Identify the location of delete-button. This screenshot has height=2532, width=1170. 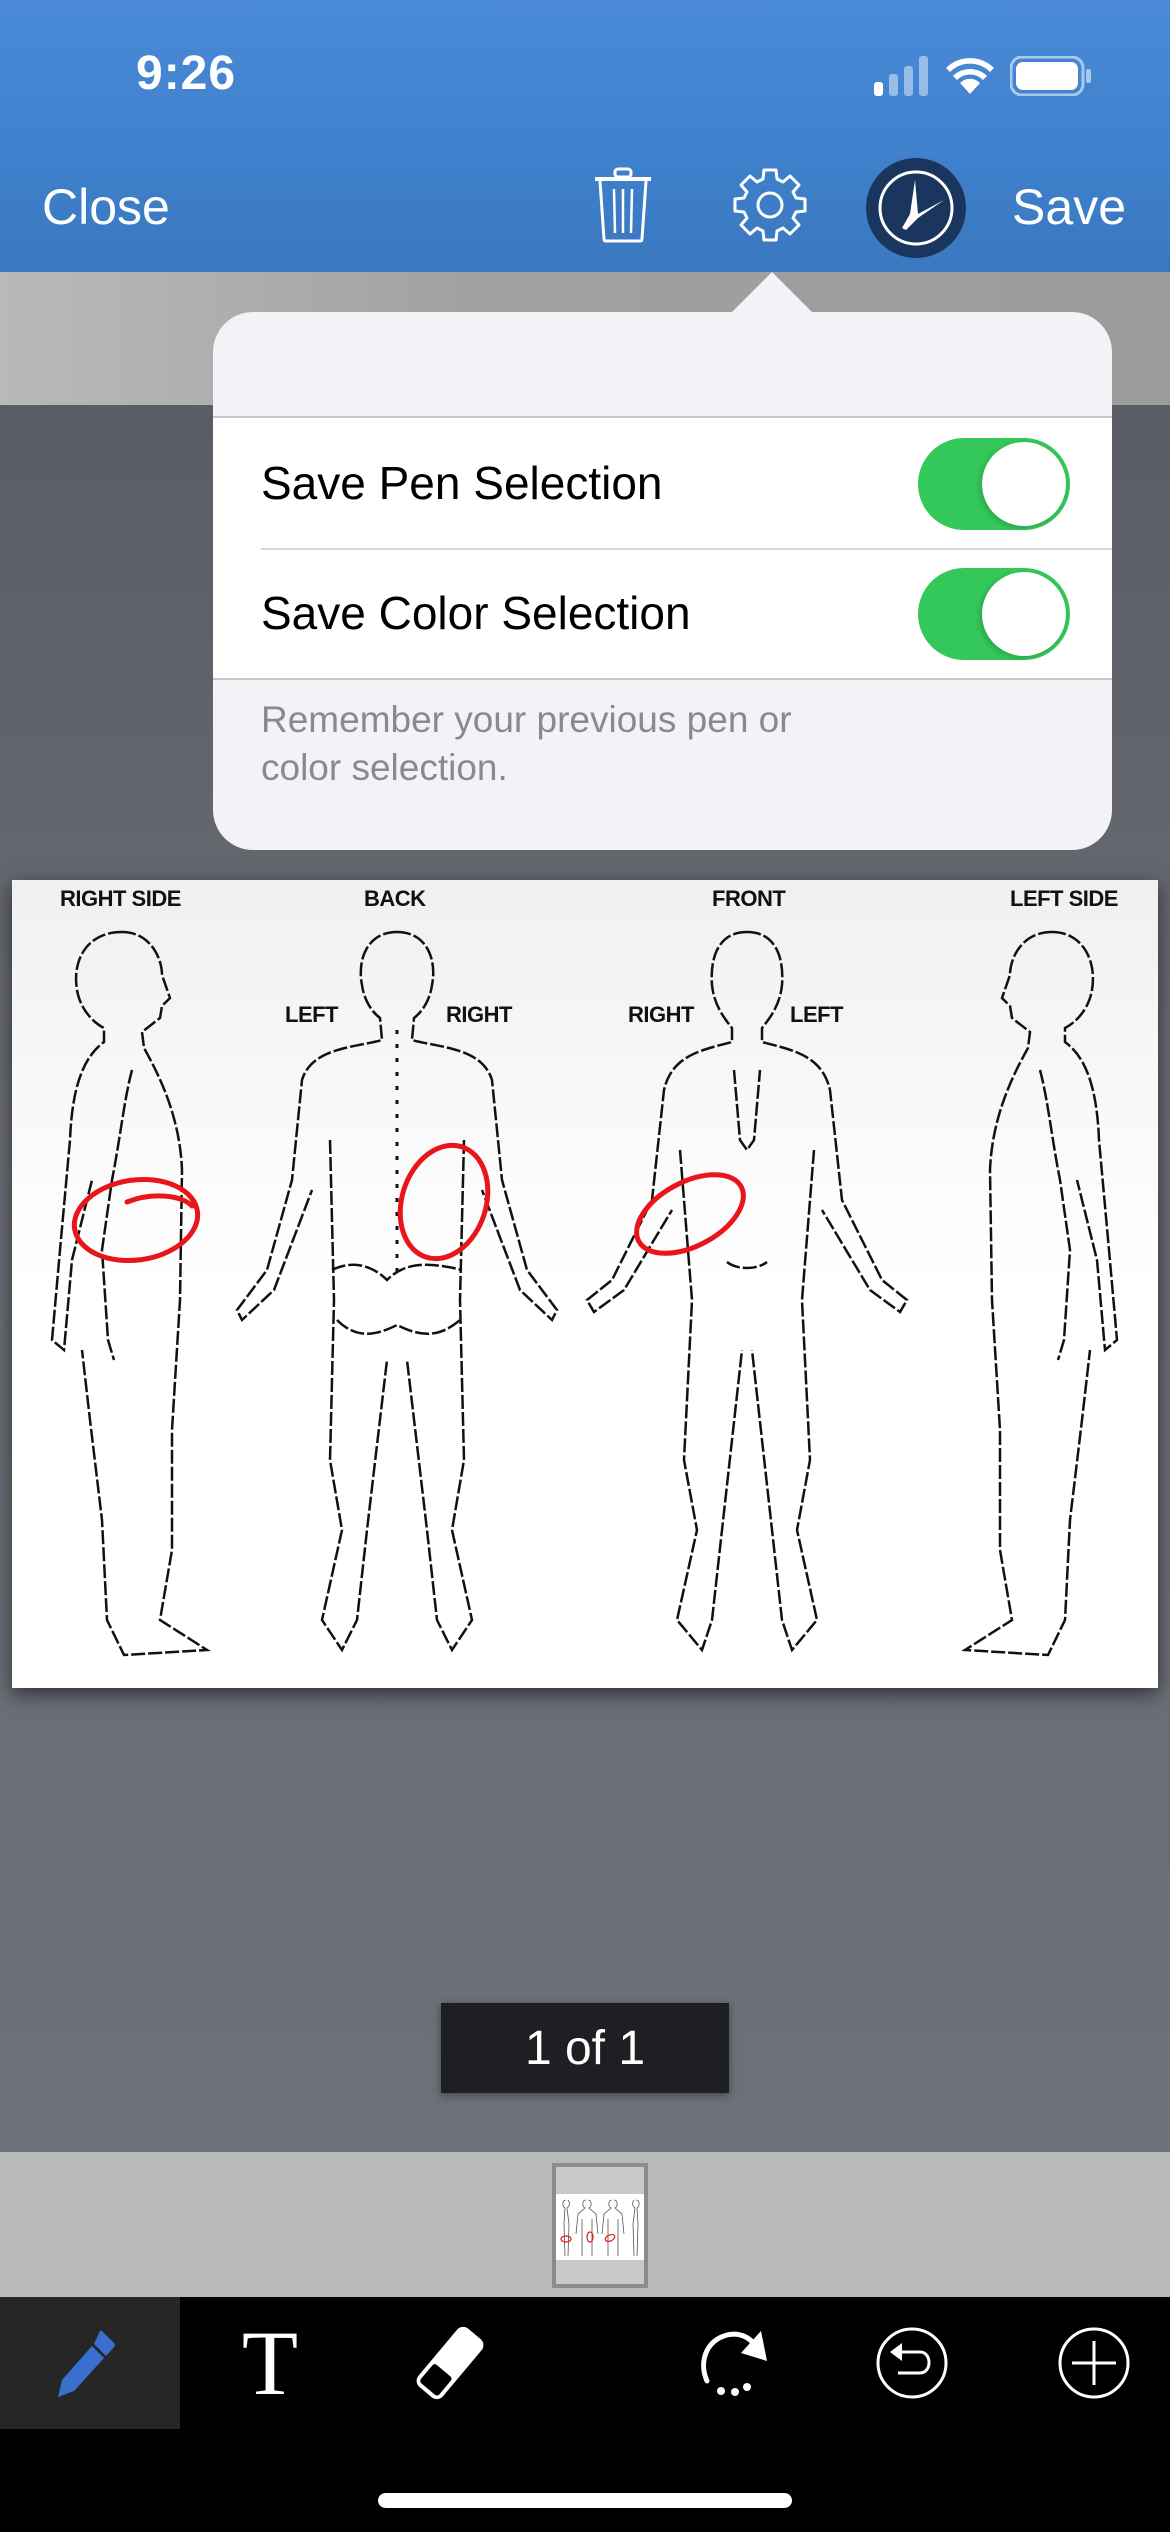
(623, 205).